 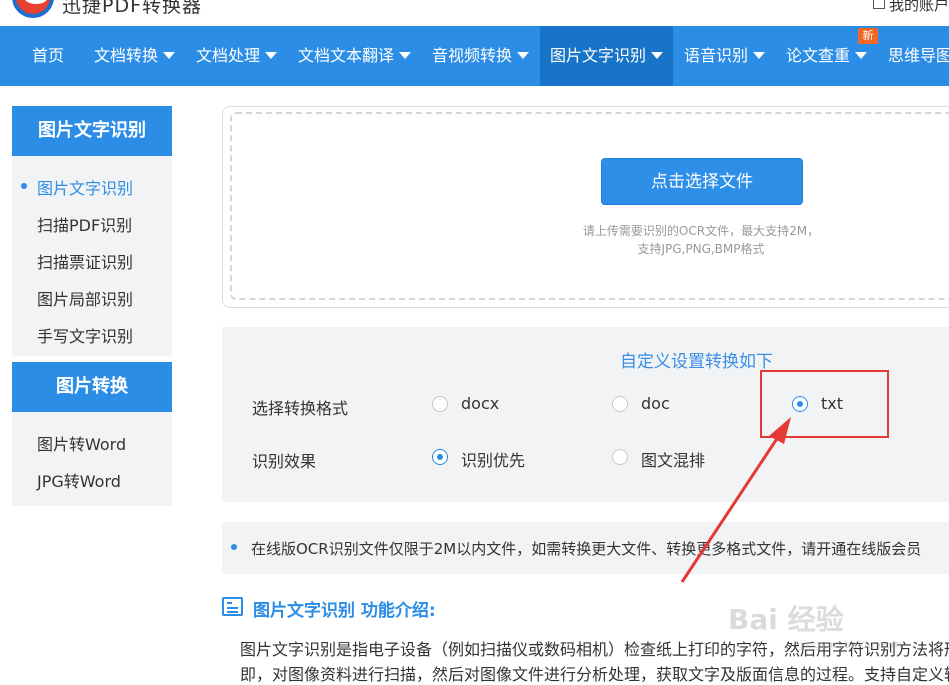 What do you see at coordinates (878, 4) in the screenshot?
I see `account-icon` at bounding box center [878, 4].